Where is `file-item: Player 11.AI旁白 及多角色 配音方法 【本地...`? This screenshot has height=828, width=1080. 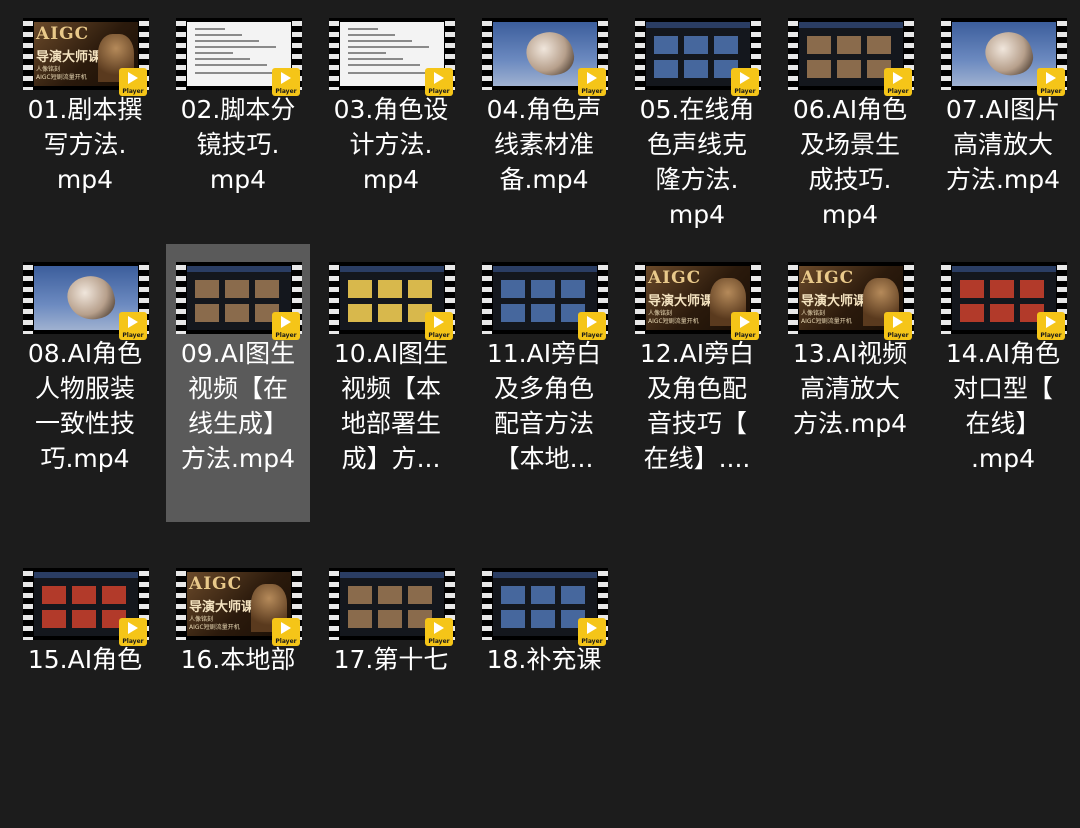 file-item: Player 11.AI旁白 及多角色 配音方法 【本地... is located at coordinates (544, 383).